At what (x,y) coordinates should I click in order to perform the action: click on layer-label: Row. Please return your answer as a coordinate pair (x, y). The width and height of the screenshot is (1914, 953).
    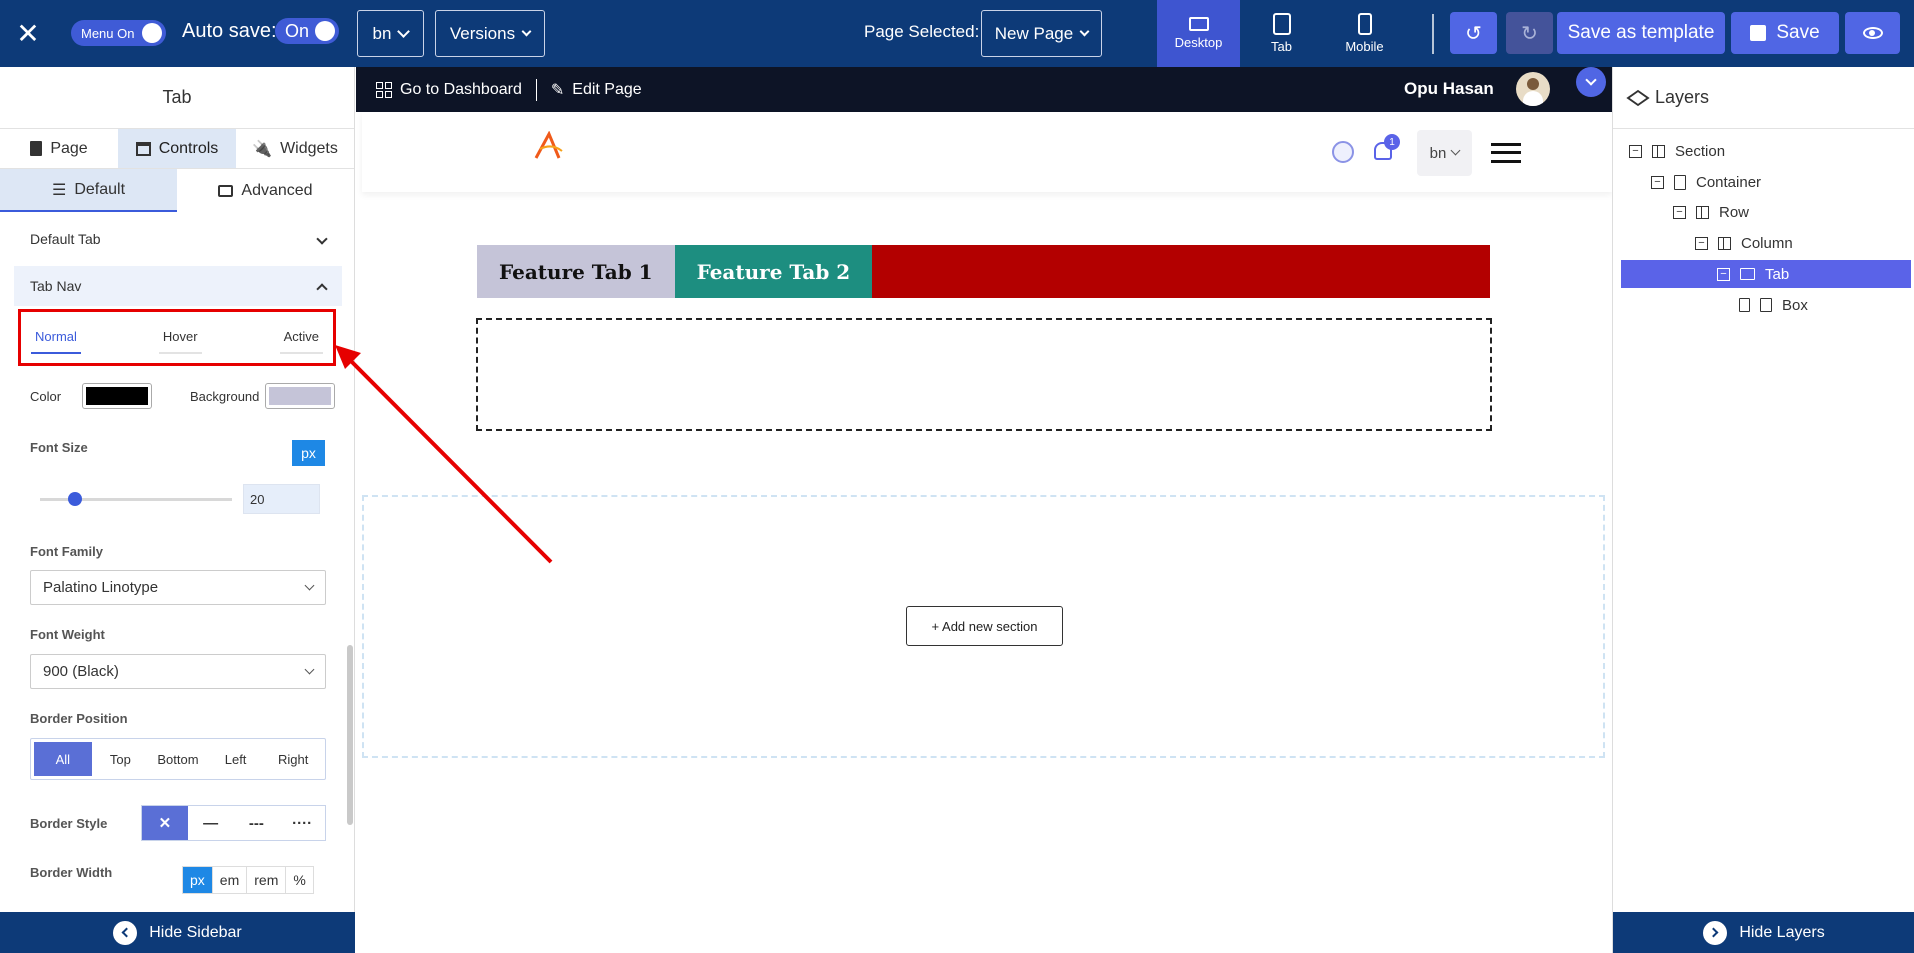
    Looking at the image, I should click on (1734, 212).